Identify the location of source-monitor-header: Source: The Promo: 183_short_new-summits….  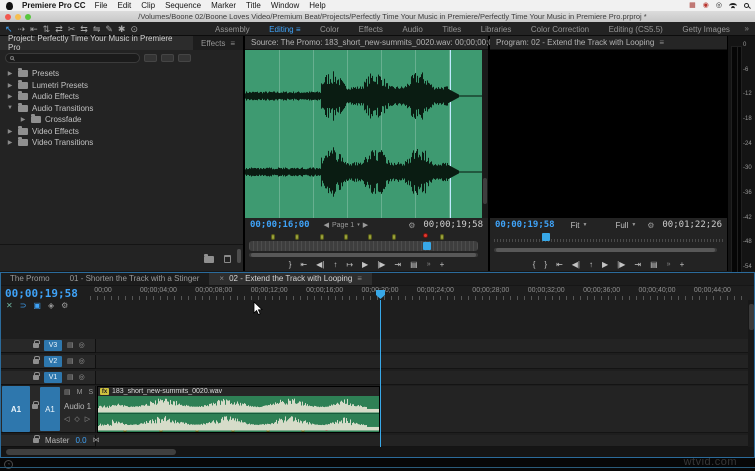
(378, 43).